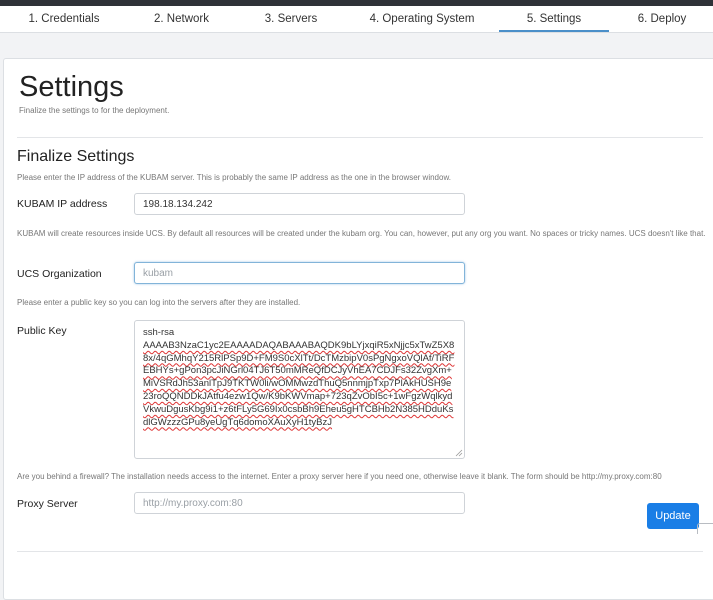 The image size is (713, 600). What do you see at coordinates (299, 503) in the screenshot?
I see `proxy-server-input` at bounding box center [299, 503].